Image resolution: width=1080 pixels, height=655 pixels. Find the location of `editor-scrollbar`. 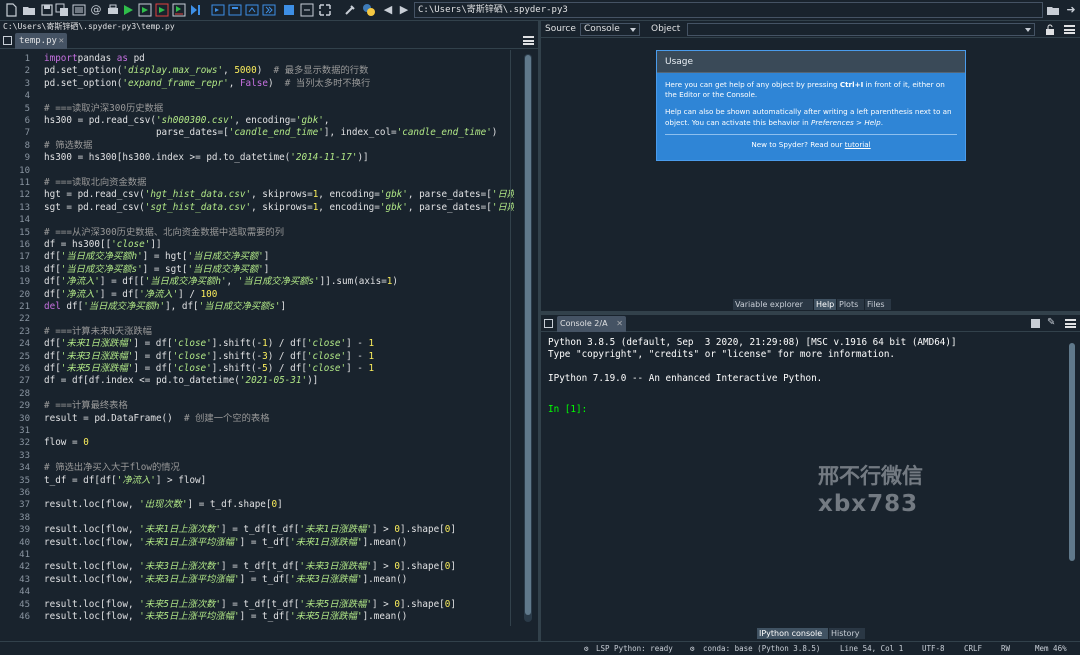

editor-scrollbar is located at coordinates (528, 338).